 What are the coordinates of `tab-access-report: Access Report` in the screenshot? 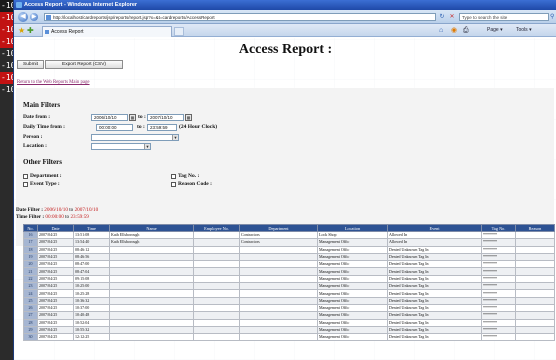 It's located at (107, 31).